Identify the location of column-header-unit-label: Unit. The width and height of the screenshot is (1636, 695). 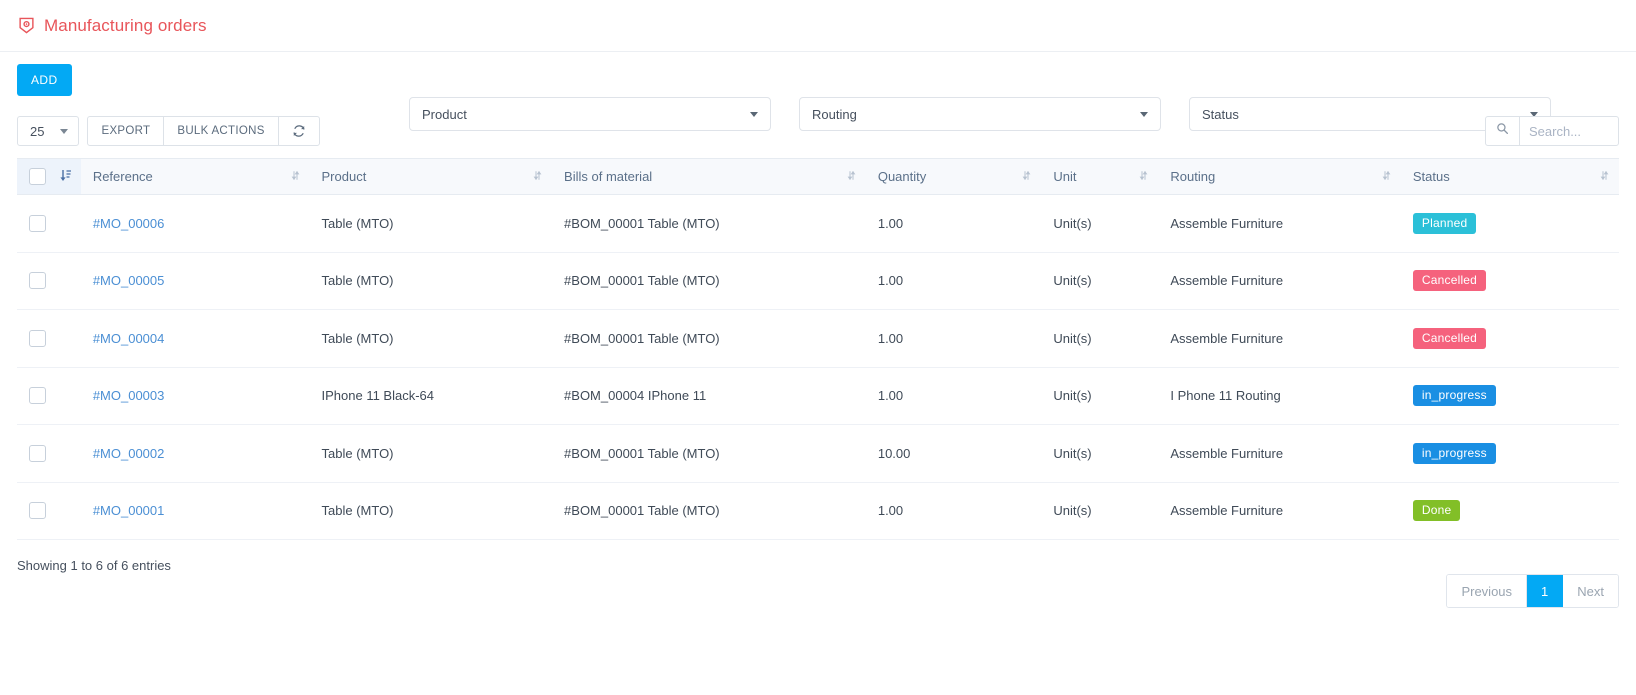
(1065, 176).